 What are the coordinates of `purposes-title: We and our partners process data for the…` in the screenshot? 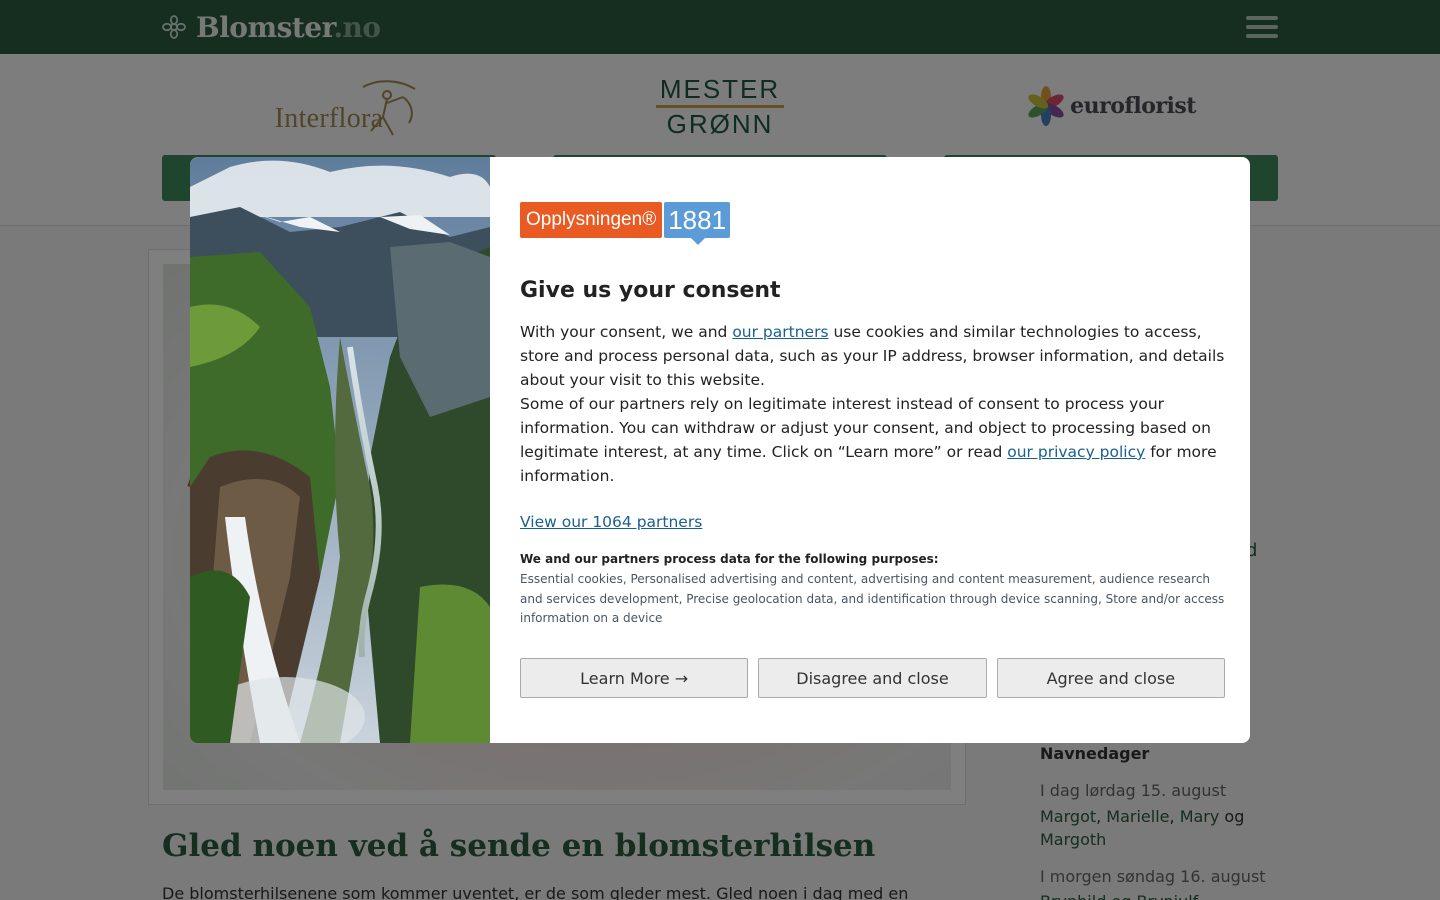 It's located at (729, 559).